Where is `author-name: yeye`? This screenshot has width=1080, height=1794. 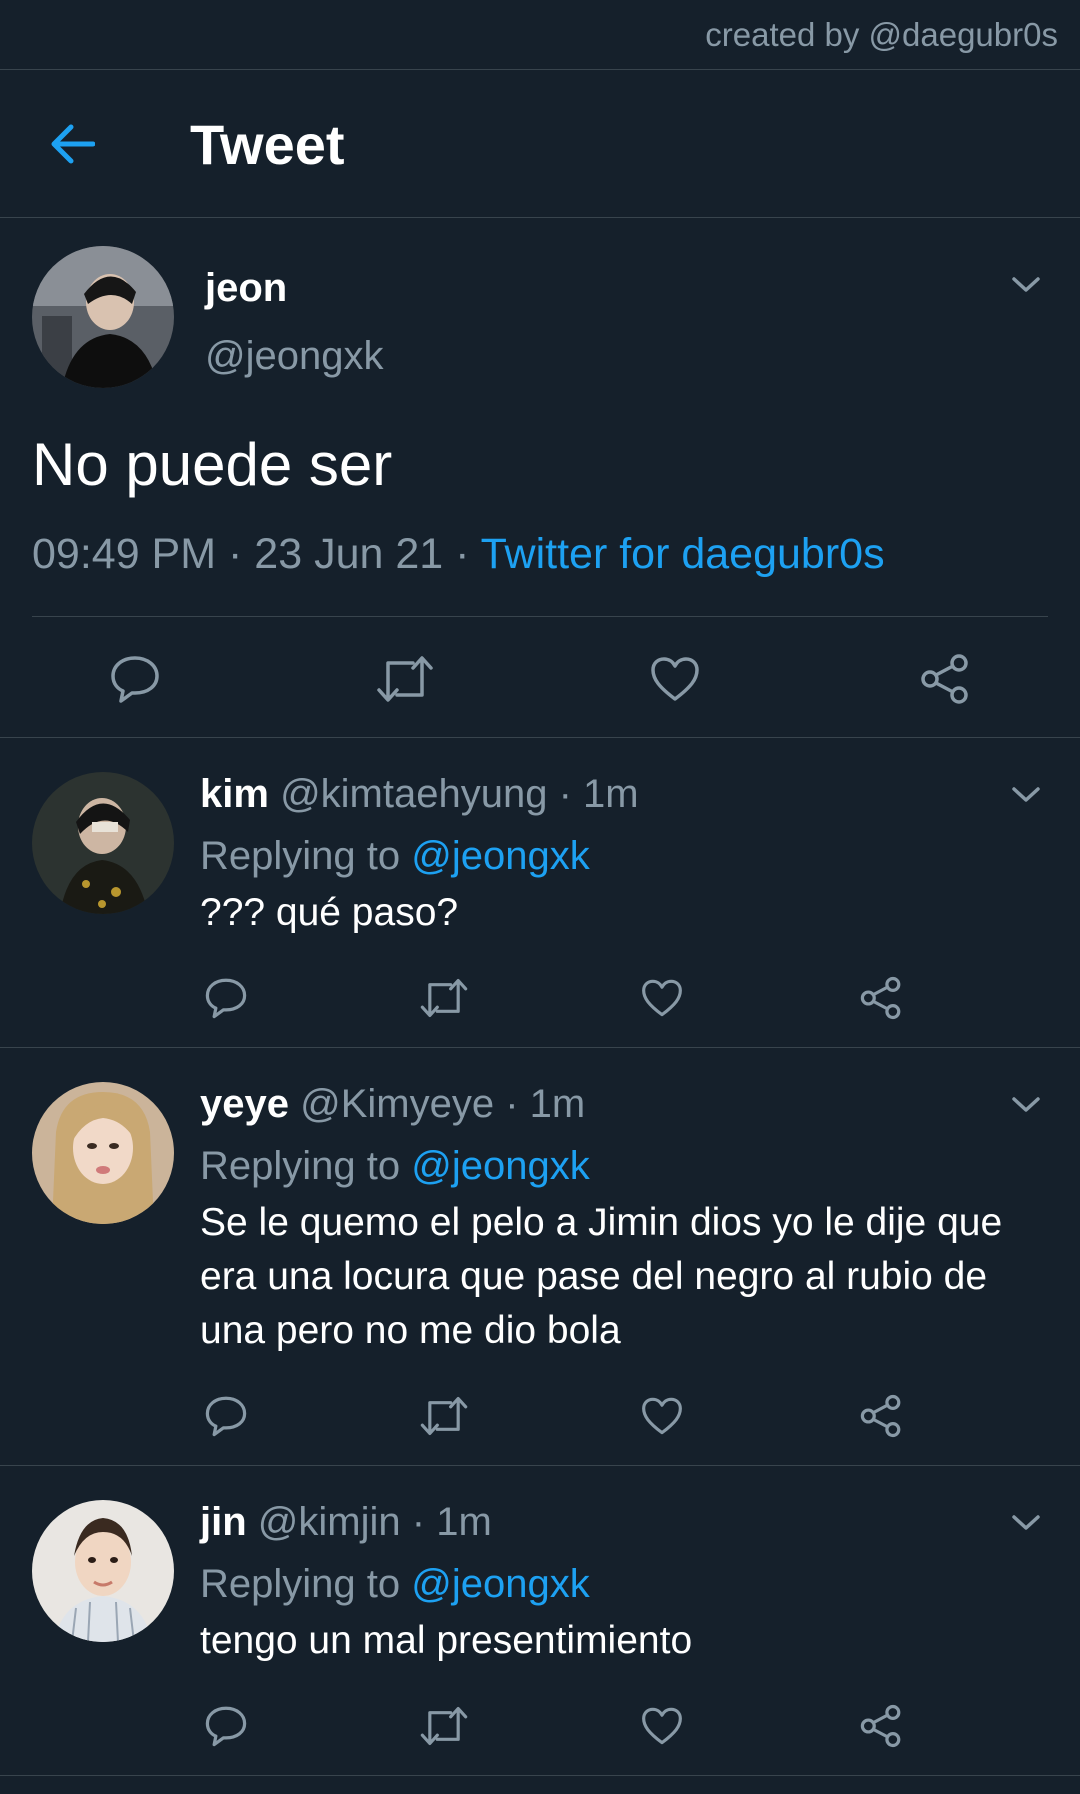
author-name: yeye is located at coordinates (244, 1104).